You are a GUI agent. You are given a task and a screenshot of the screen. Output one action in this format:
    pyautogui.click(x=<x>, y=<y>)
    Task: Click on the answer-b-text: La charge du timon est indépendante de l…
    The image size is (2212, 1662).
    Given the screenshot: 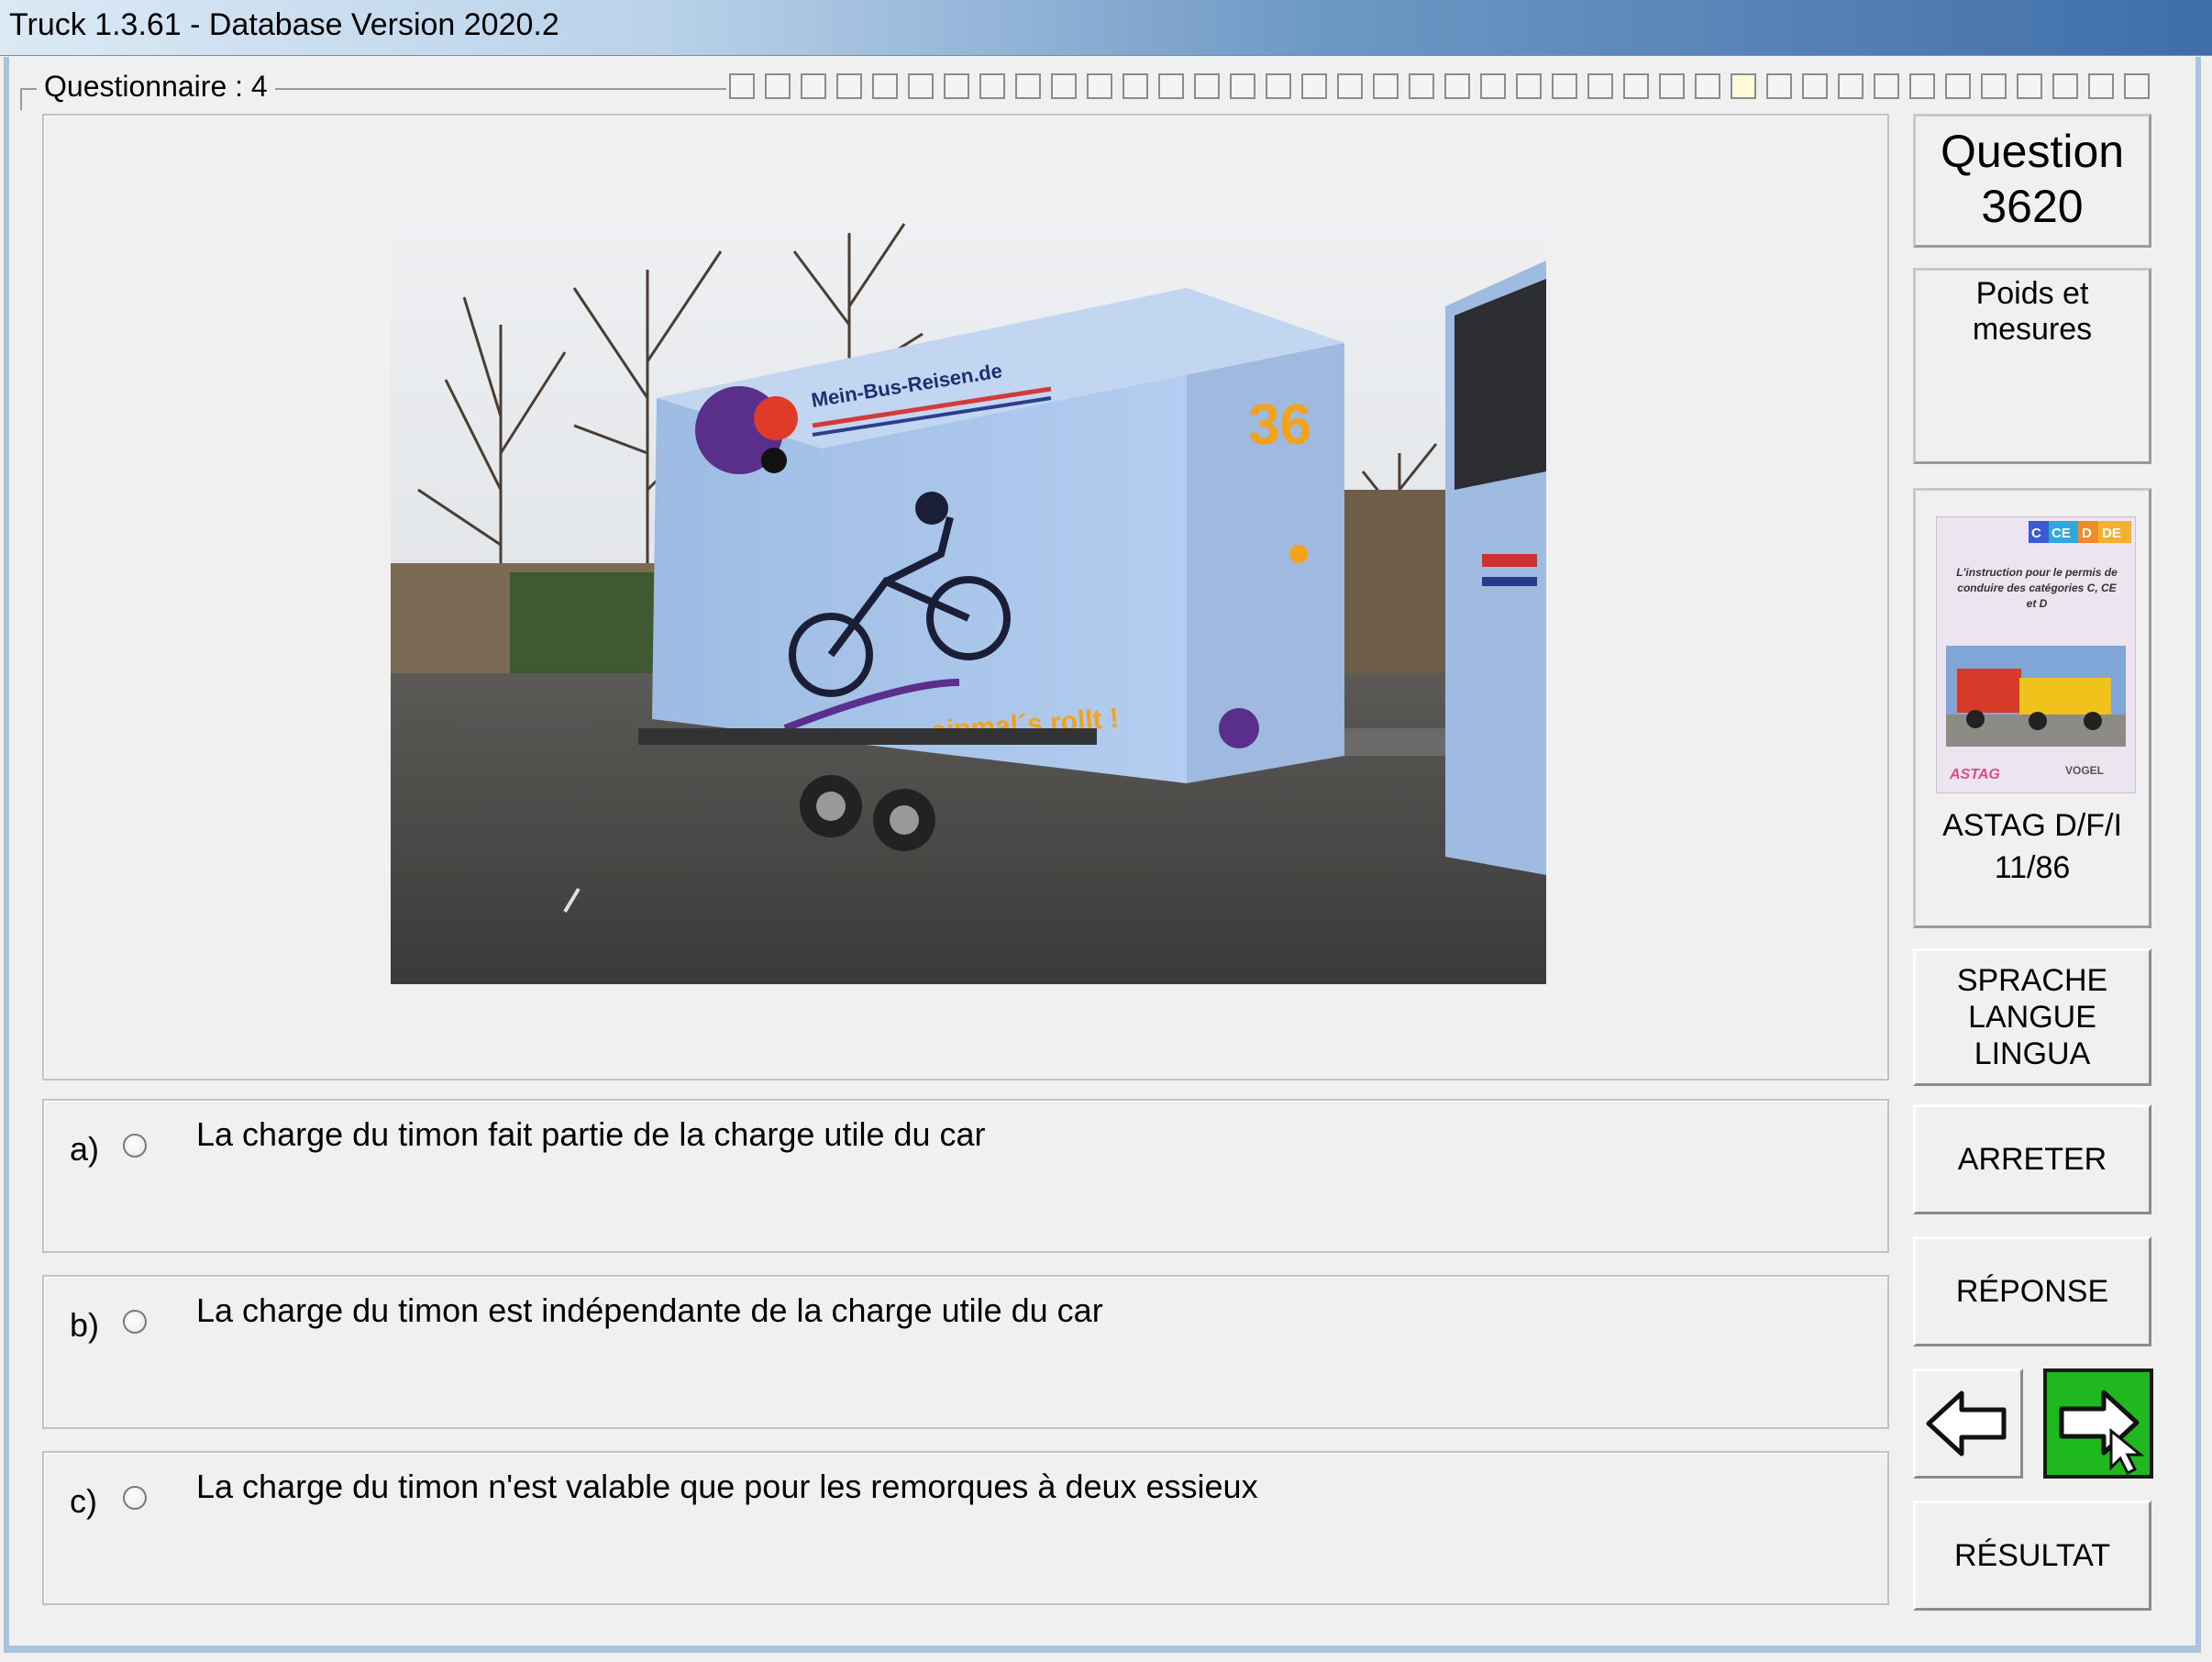 What is the action you would take?
    pyautogui.click(x=650, y=1310)
    